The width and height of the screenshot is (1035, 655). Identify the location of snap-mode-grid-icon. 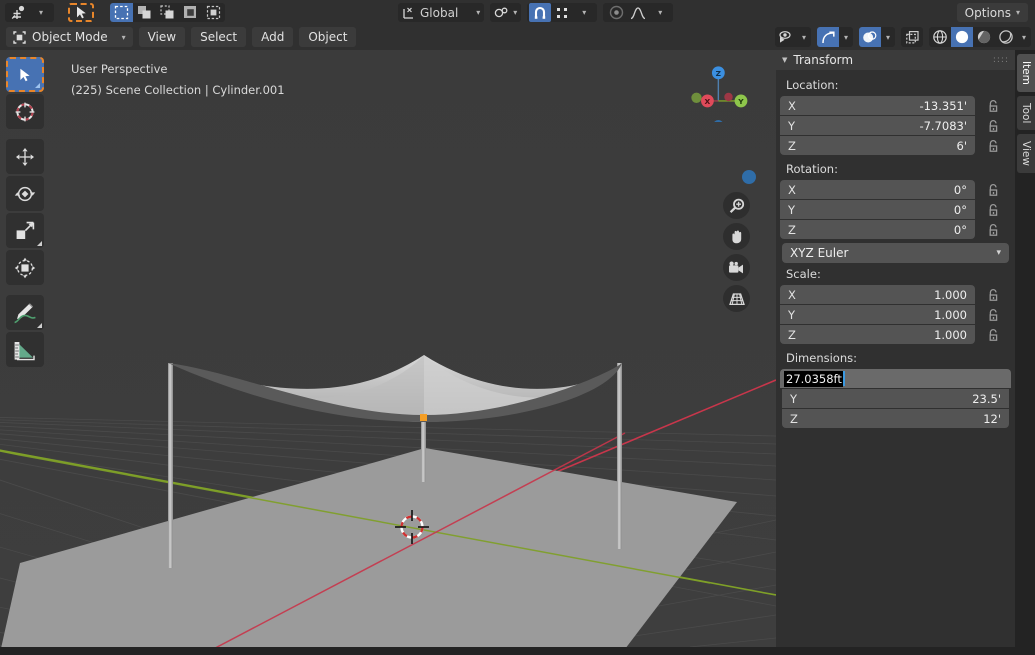
(562, 12).